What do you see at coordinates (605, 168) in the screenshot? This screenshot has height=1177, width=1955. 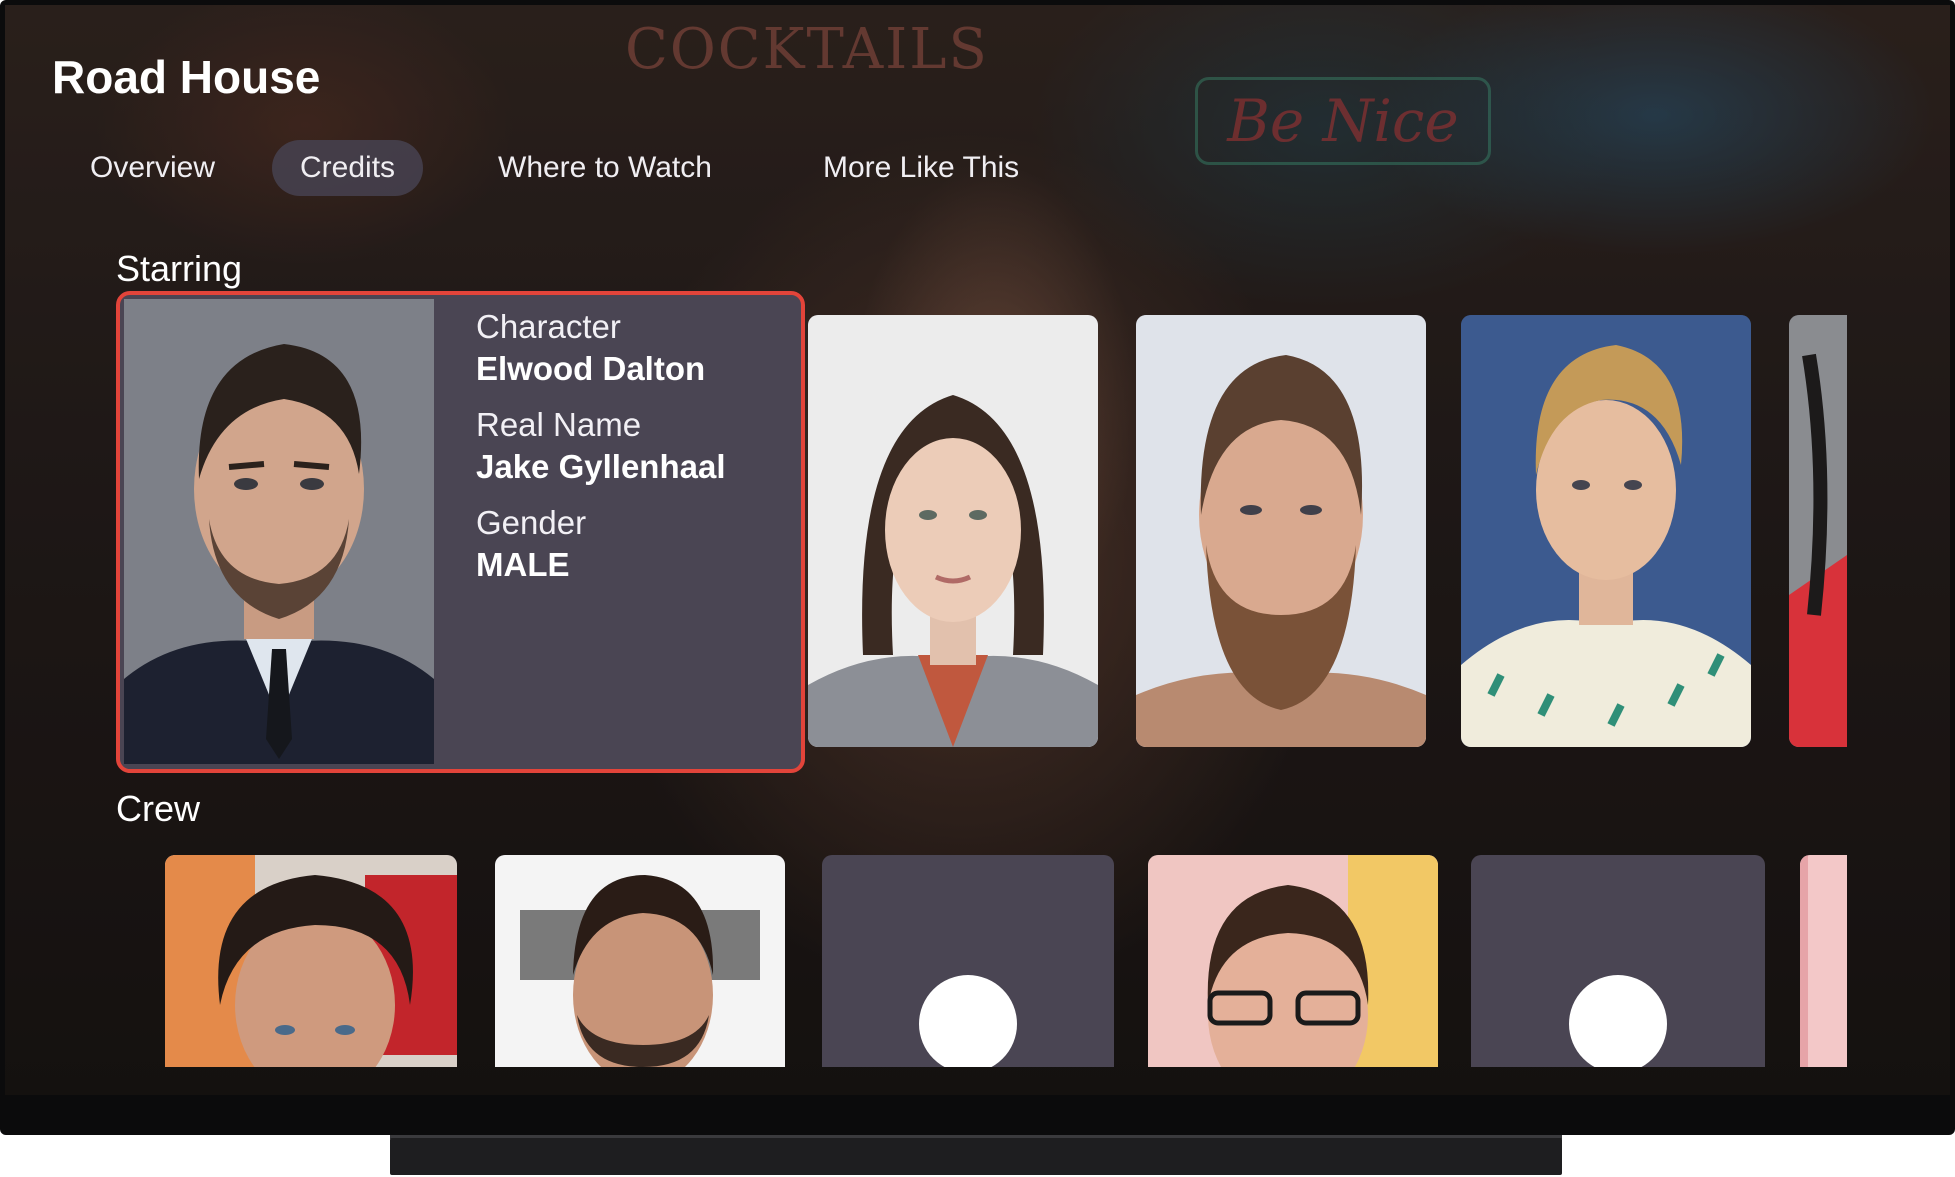 I see `tab-where-to-watch: Where to Watch` at bounding box center [605, 168].